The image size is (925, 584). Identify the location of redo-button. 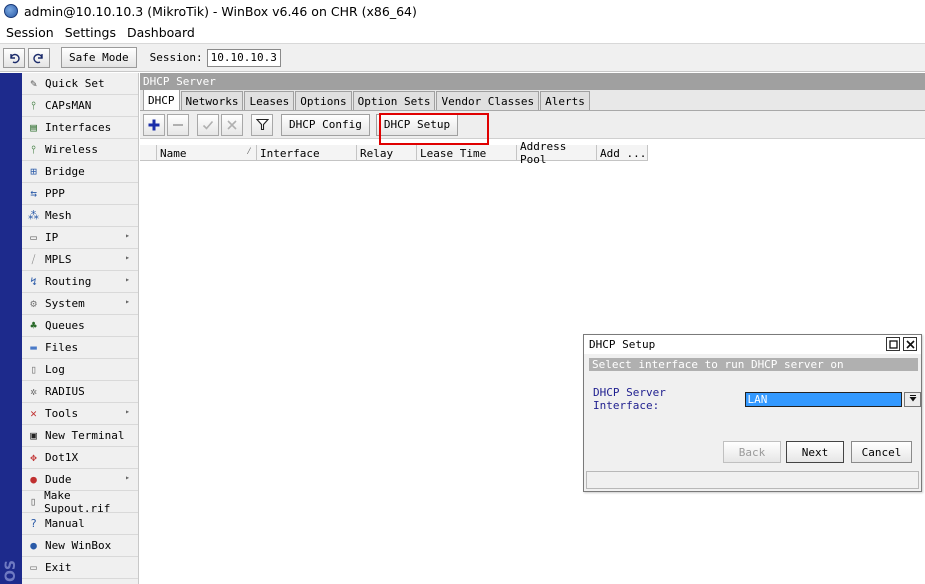
(39, 57).